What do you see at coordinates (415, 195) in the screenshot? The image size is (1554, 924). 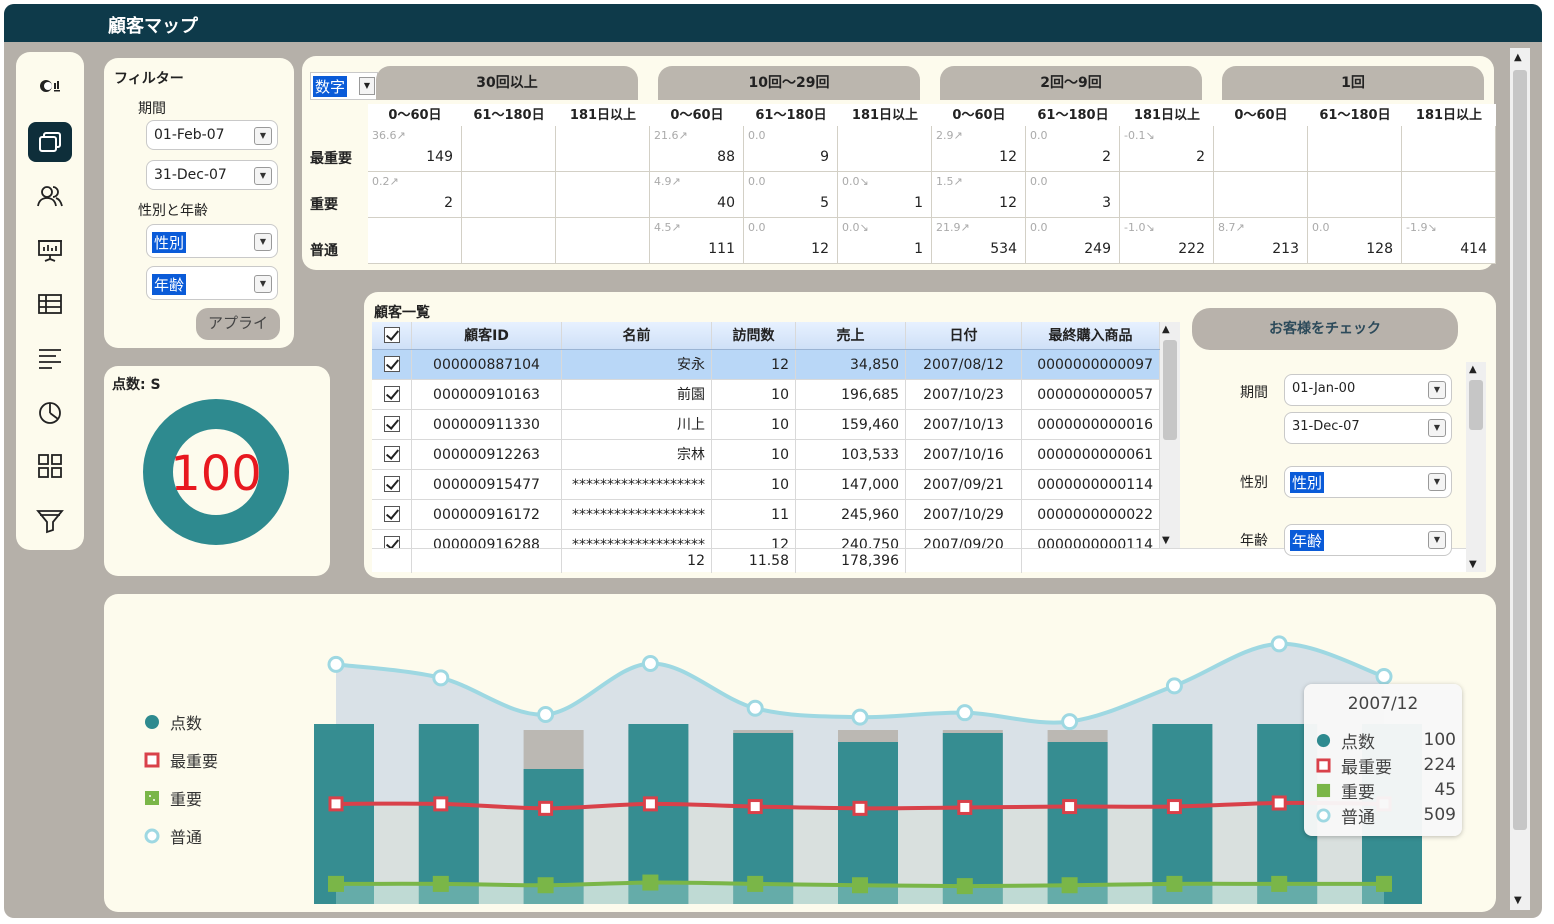 I see `matrix-cell: 0.2↗ 2` at bounding box center [415, 195].